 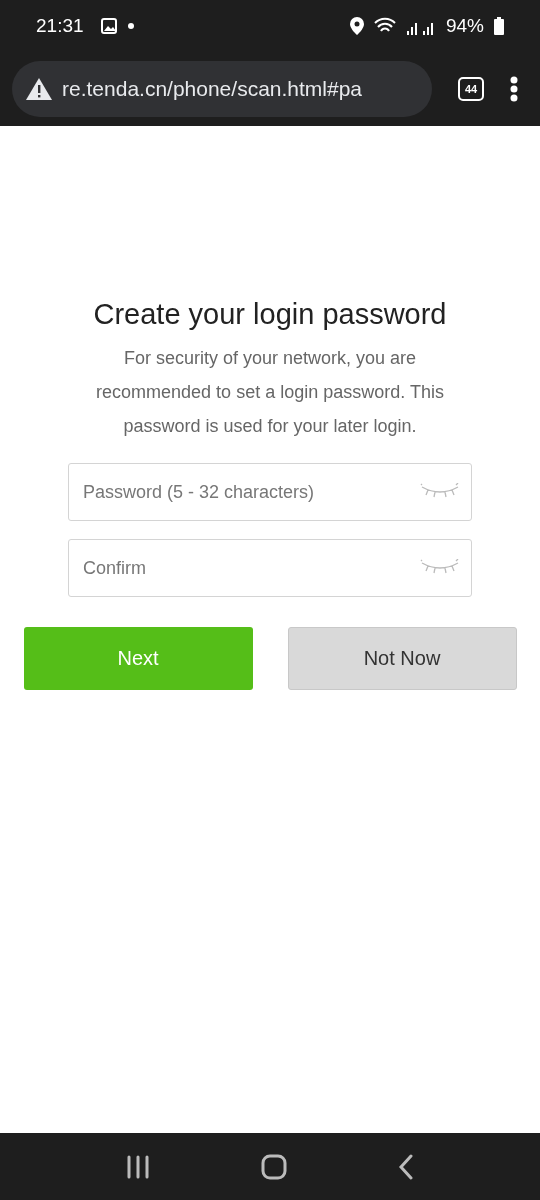 What do you see at coordinates (464, 26) in the screenshot?
I see `battery-percent: 94%` at bounding box center [464, 26].